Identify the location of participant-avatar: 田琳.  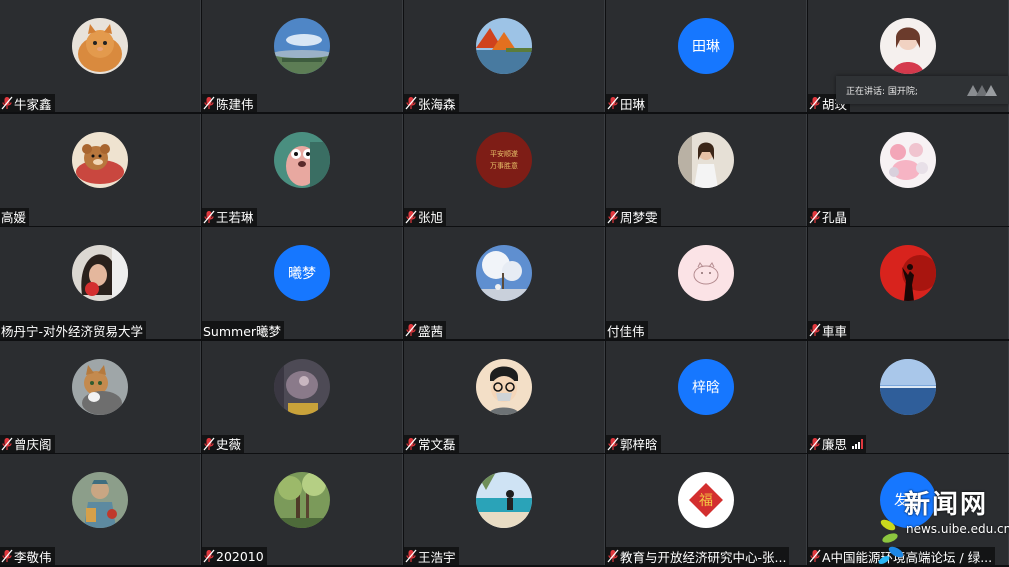
(706, 46).